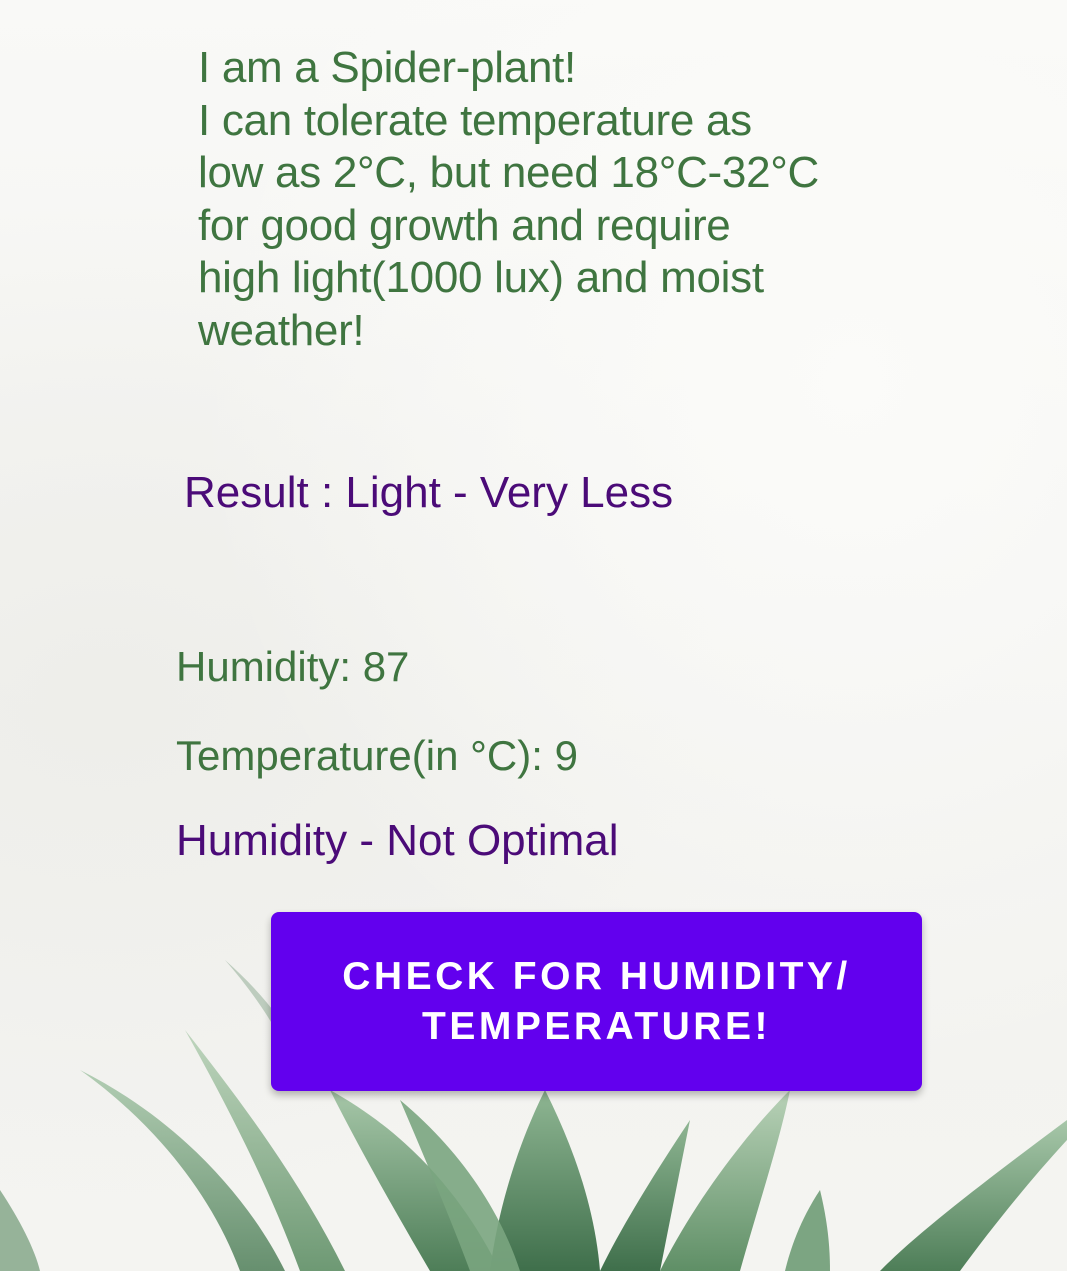 The width and height of the screenshot is (1067, 1271). What do you see at coordinates (387, 67) in the screenshot?
I see `plant-description-line: I am a Spider-plant!` at bounding box center [387, 67].